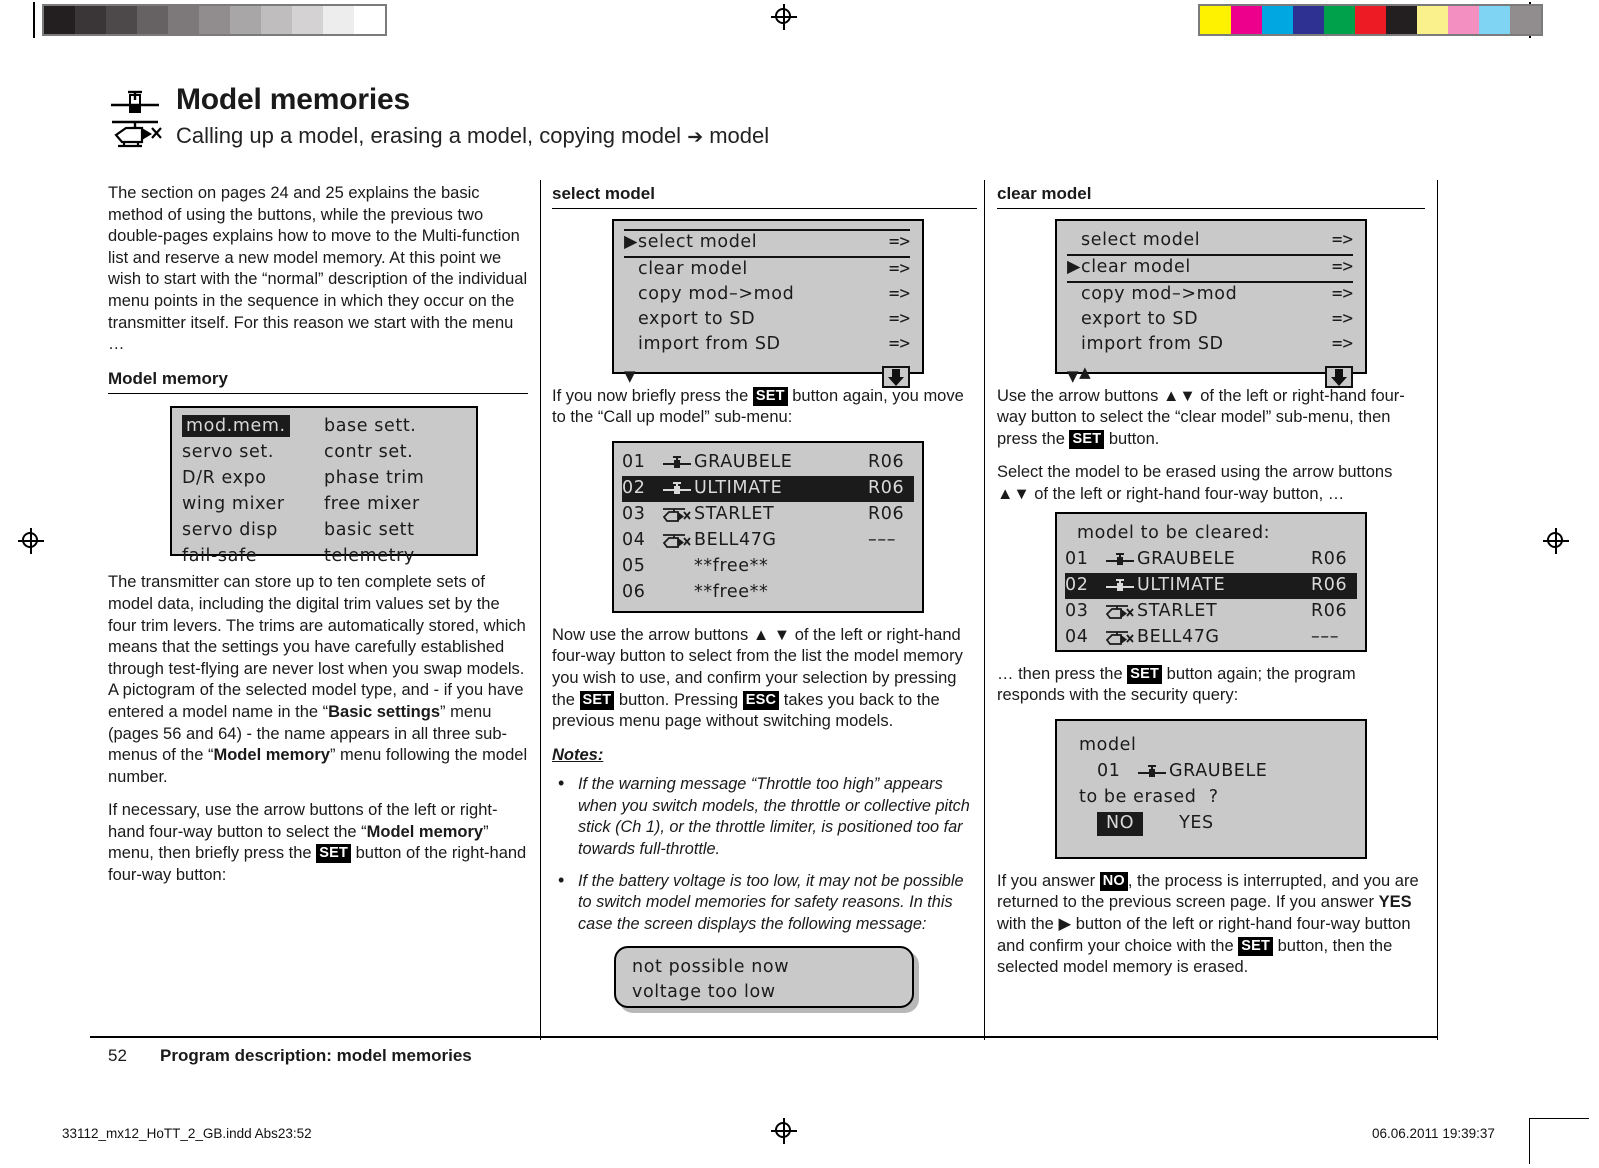 This screenshot has height=1168, width=1599. I want to click on lcd-menu-item-label: import from SD, so click(1152, 344).